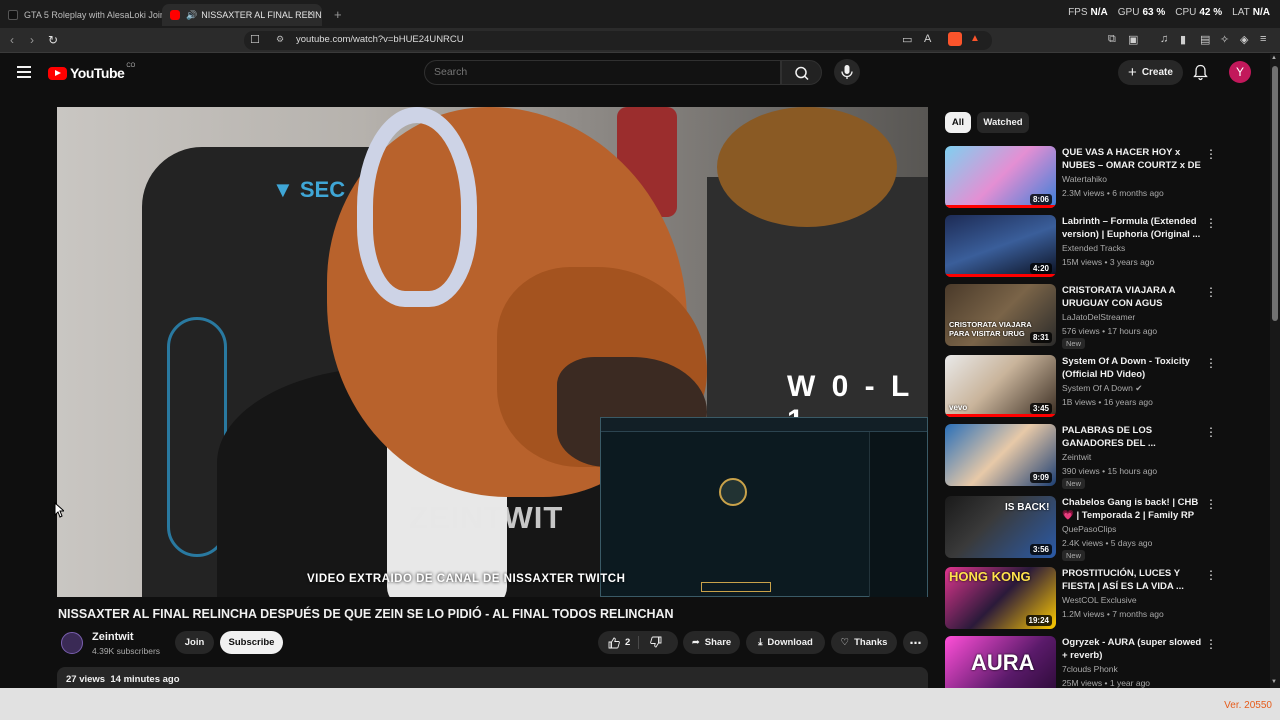  Describe the element at coordinates (1093, 248) in the screenshot. I see `rec-channel: Extended Tracks` at that location.